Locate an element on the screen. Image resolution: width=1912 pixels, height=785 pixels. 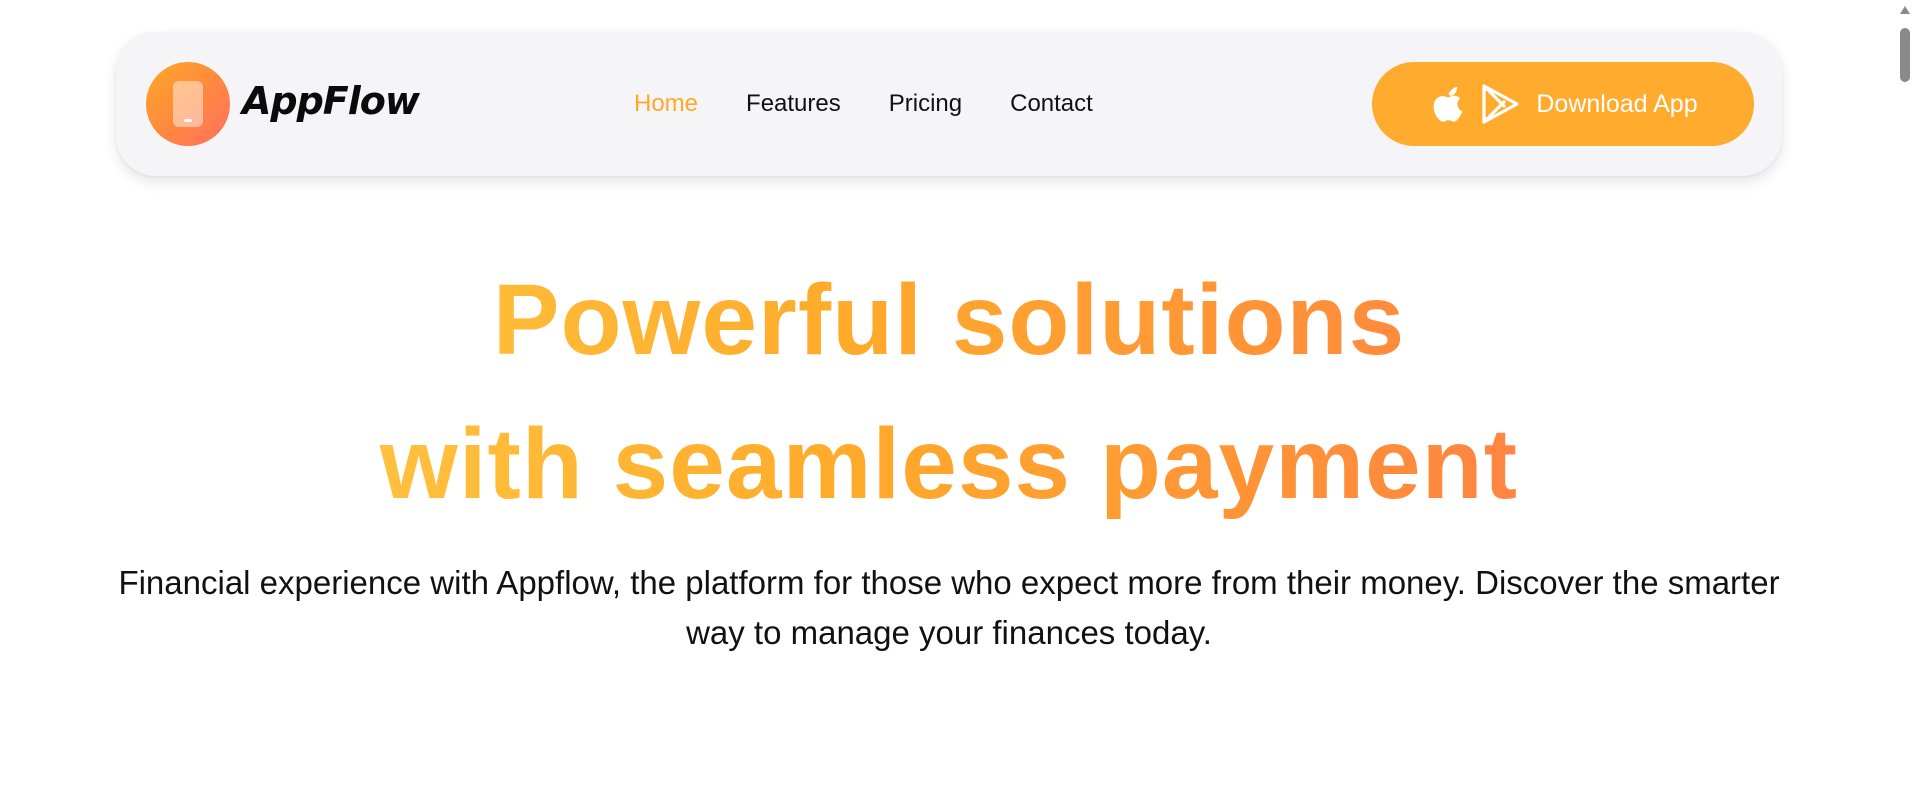
nav-item-pricing: Pricing is located at coordinates (925, 104).